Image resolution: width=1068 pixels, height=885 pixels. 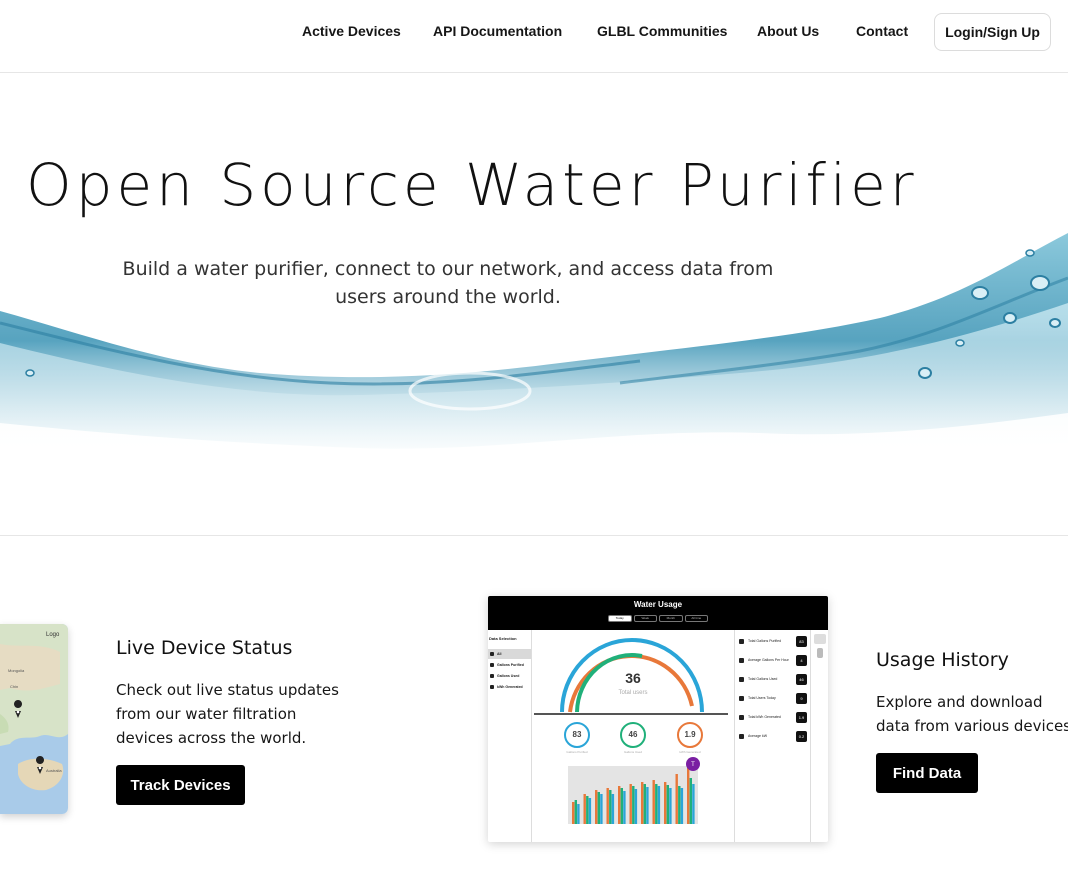 I want to click on sun-icon, so click(x=492, y=687).